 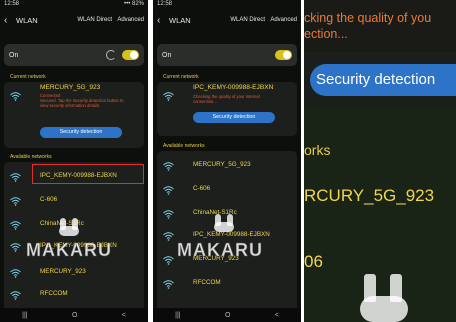 What do you see at coordinates (74, 5) in the screenshot?
I see `status-bar: 12:58 ••• 82%` at bounding box center [74, 5].